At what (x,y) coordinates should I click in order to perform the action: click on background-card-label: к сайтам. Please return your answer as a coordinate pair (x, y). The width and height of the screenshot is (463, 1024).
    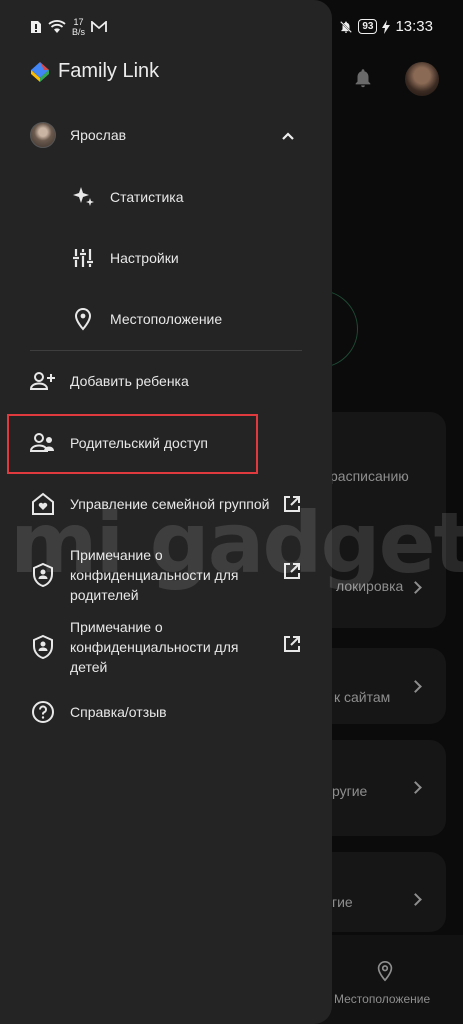
    Looking at the image, I should click on (362, 697).